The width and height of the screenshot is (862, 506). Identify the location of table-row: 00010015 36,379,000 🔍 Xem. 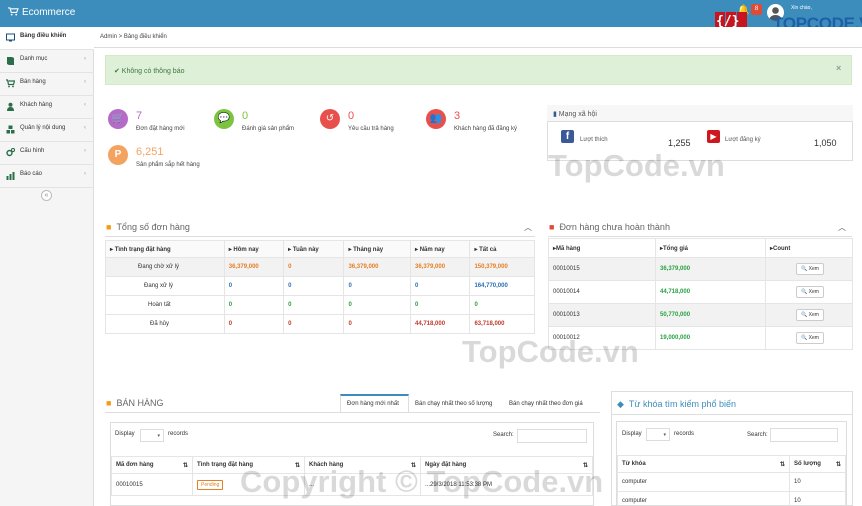
(700, 269).